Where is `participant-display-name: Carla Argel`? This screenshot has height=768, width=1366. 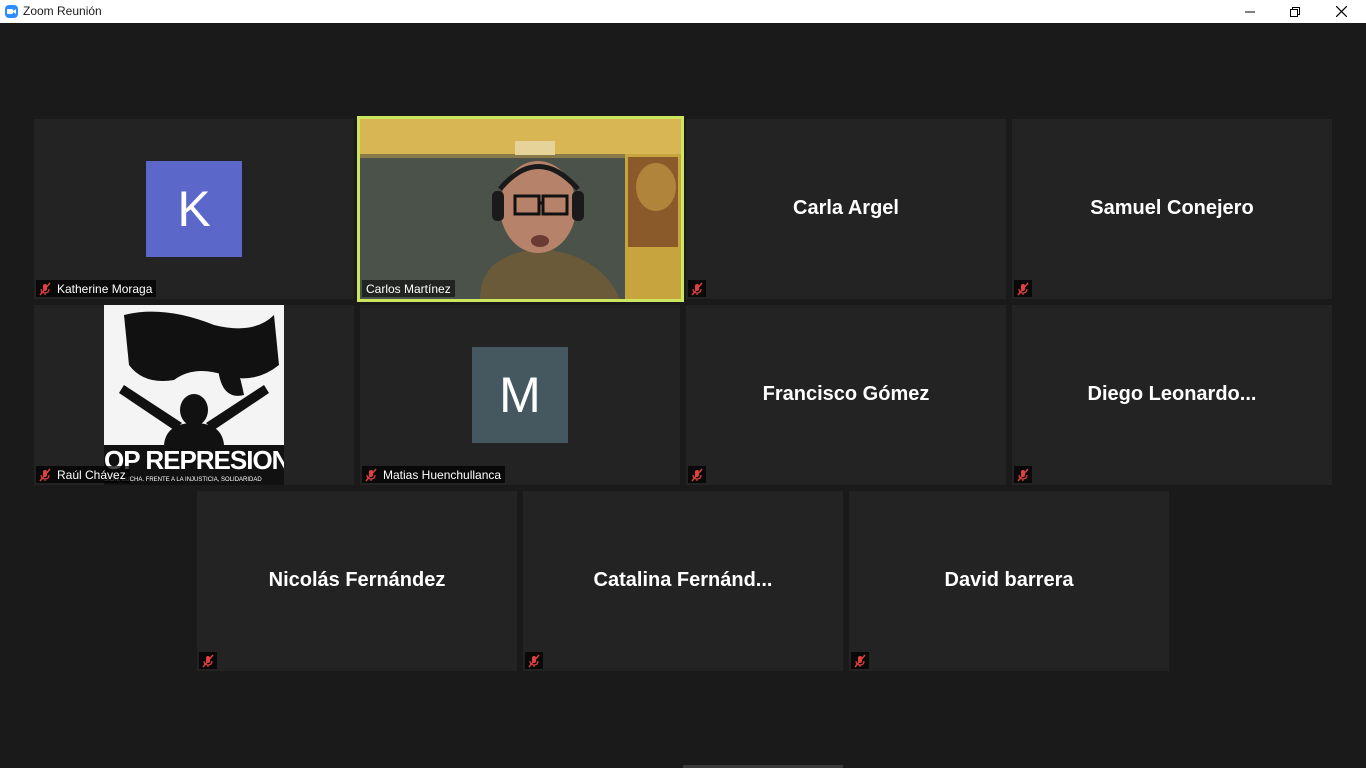
participant-display-name: Carla Argel is located at coordinates (846, 208).